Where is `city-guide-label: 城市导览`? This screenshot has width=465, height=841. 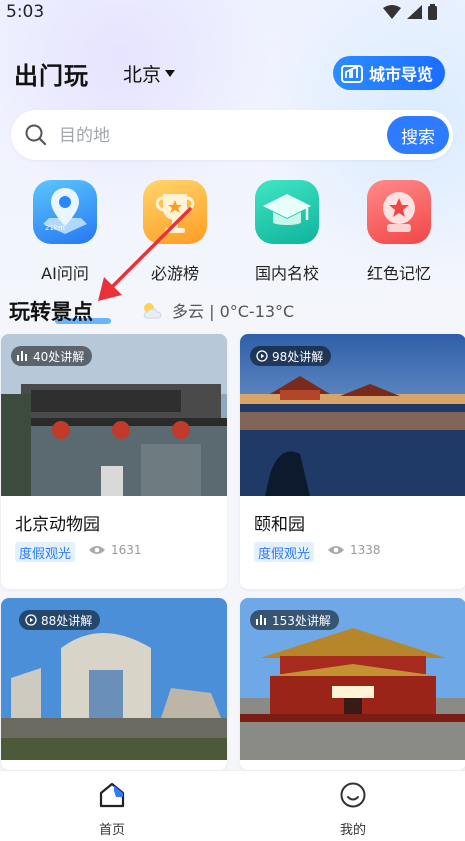
city-guide-label: 城市导览 is located at coordinates (400, 74).